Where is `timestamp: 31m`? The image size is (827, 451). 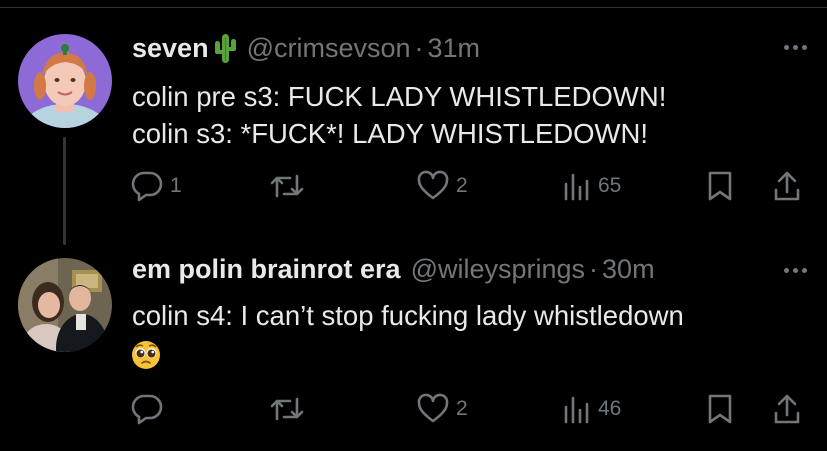 timestamp: 31m is located at coordinates (454, 48).